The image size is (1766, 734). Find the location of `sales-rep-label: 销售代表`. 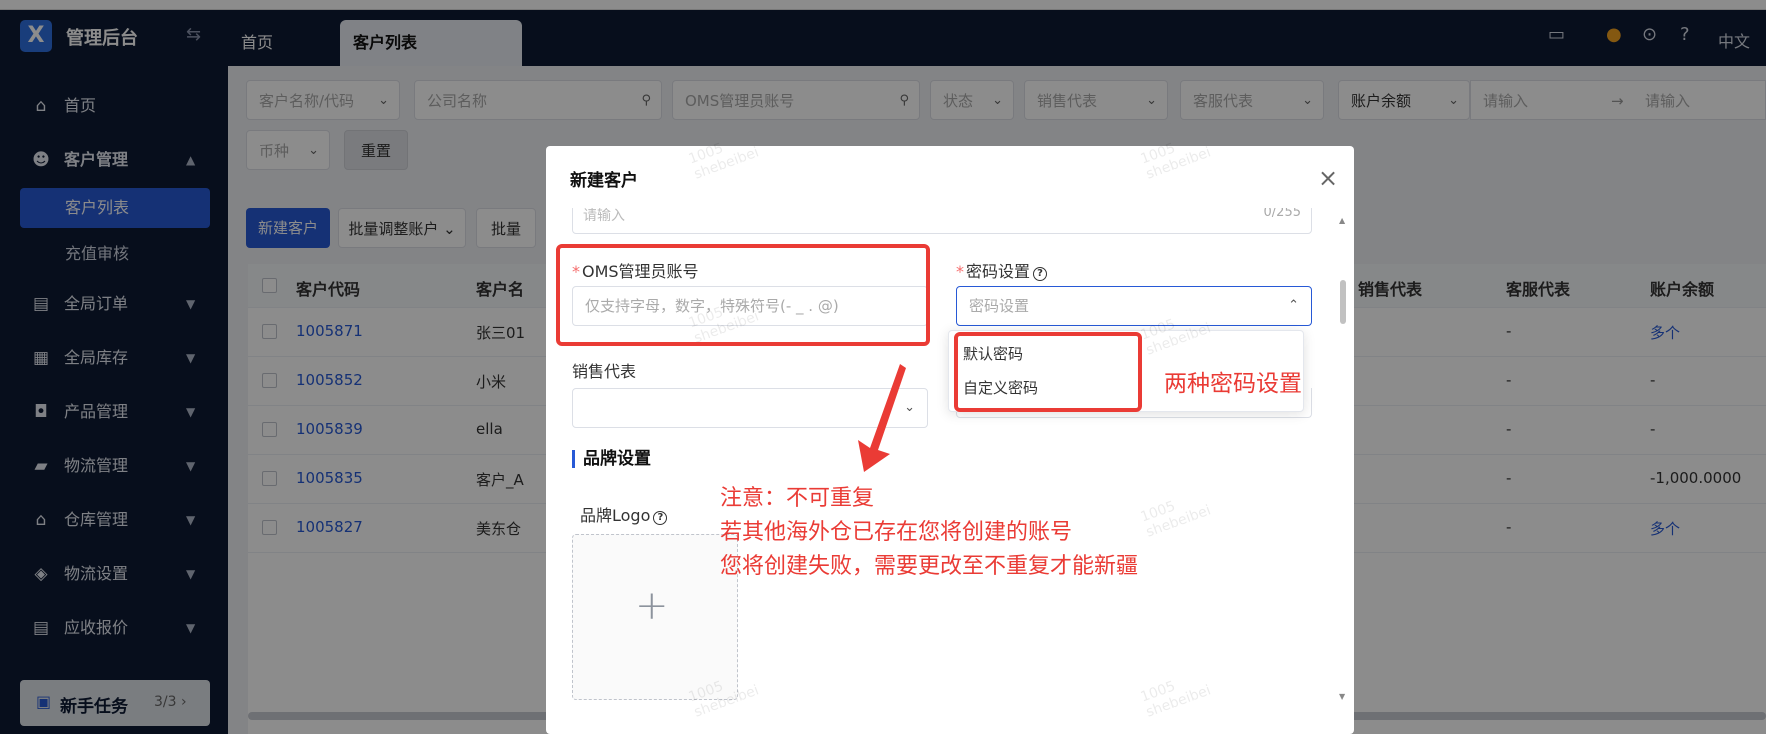

sales-rep-label: 销售代表 is located at coordinates (604, 371).